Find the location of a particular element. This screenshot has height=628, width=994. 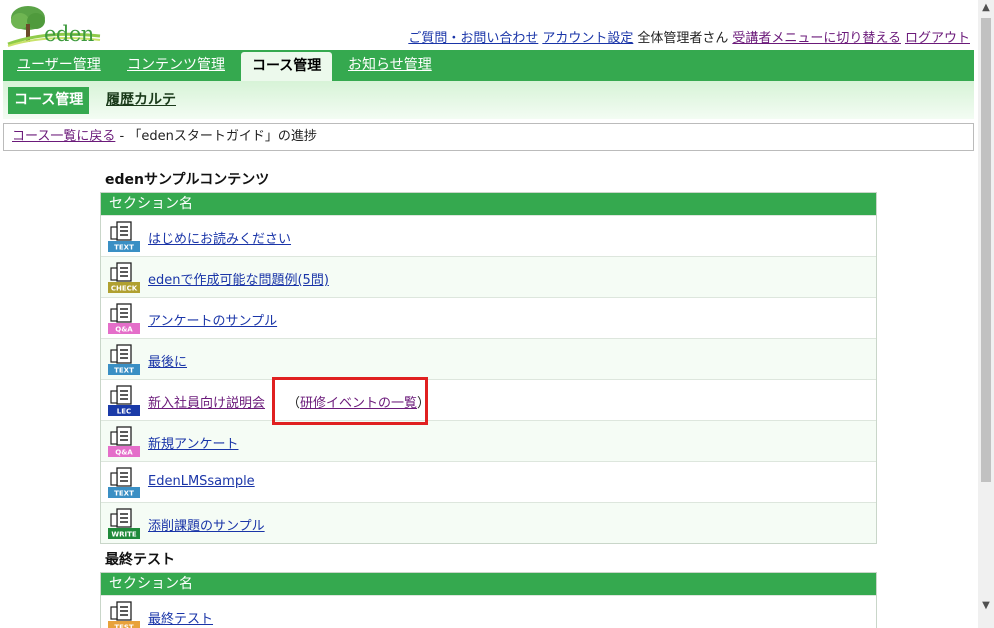

highlight-box is located at coordinates (350, 401).